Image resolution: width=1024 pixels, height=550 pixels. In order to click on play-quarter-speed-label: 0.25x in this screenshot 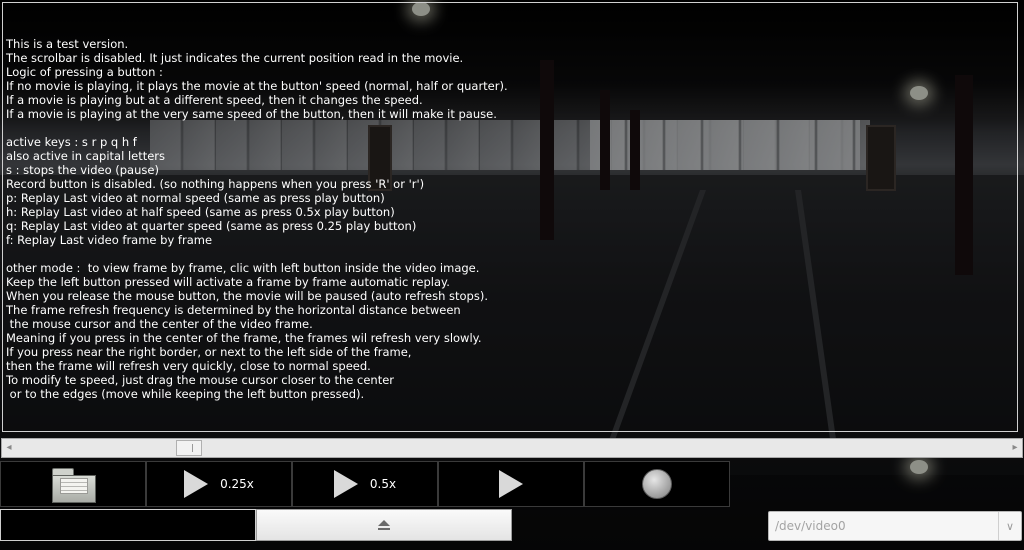, I will do `click(237, 484)`.